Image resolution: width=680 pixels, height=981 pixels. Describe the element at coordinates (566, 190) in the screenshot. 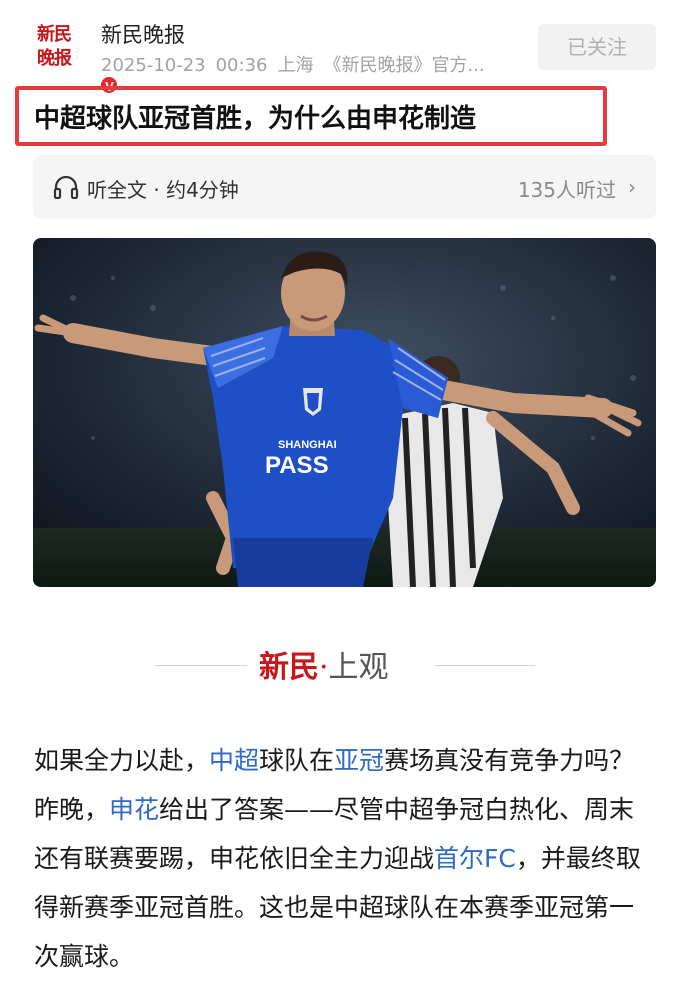

I see `listen-count: 135人听过` at that location.